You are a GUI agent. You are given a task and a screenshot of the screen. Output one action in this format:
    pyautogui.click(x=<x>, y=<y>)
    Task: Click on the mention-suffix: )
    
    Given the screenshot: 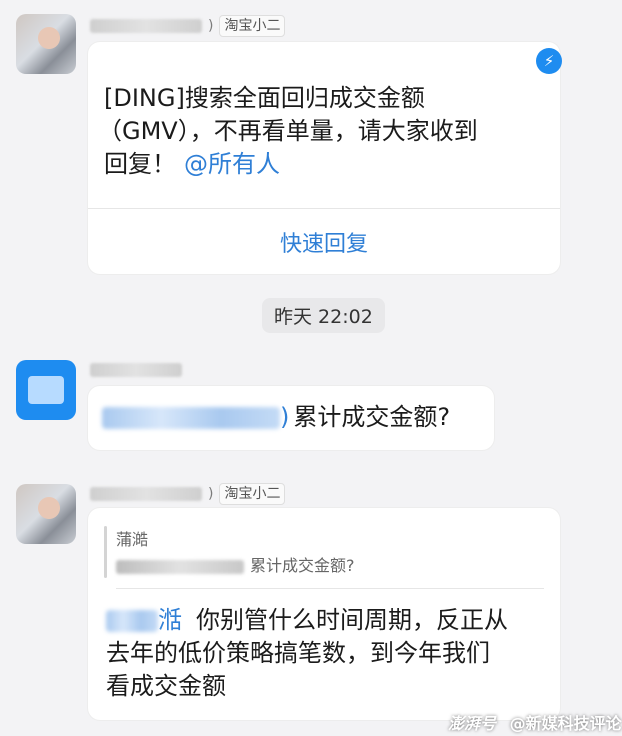 What is the action you would take?
    pyautogui.click(x=285, y=417)
    